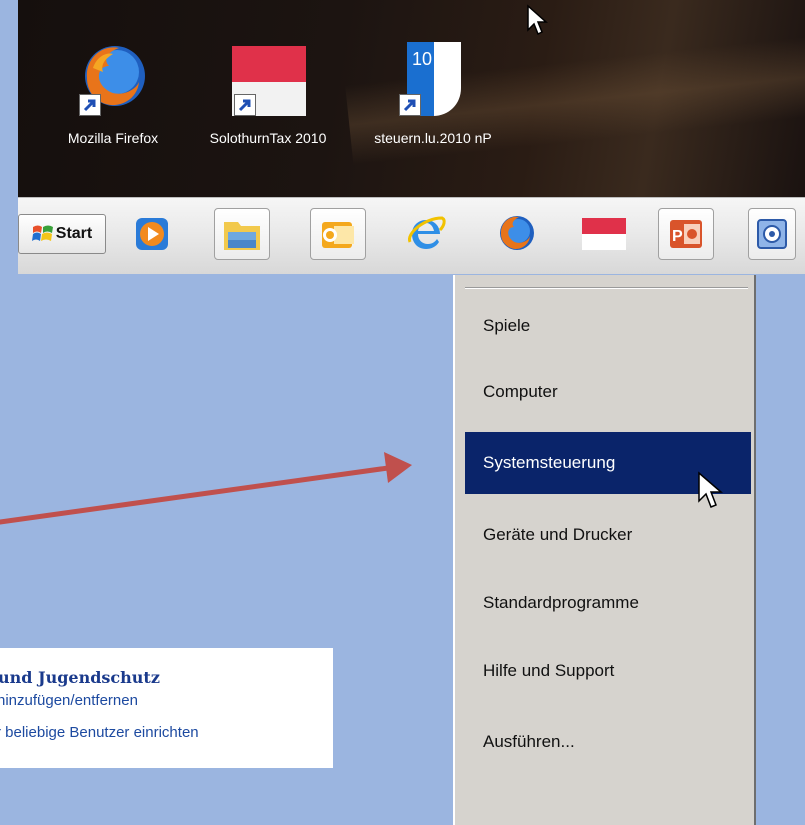 The image size is (805, 825). I want to click on svg-text: P, so click(677, 236).